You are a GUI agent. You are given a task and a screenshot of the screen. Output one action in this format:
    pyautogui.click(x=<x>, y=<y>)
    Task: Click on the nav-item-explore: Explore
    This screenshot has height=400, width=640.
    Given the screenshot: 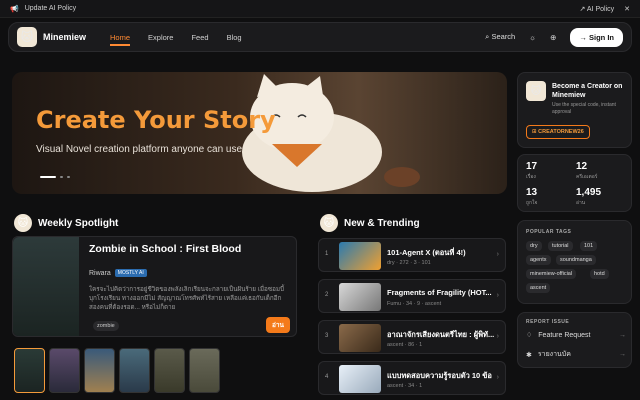 What is the action you would take?
    pyautogui.click(x=160, y=37)
    